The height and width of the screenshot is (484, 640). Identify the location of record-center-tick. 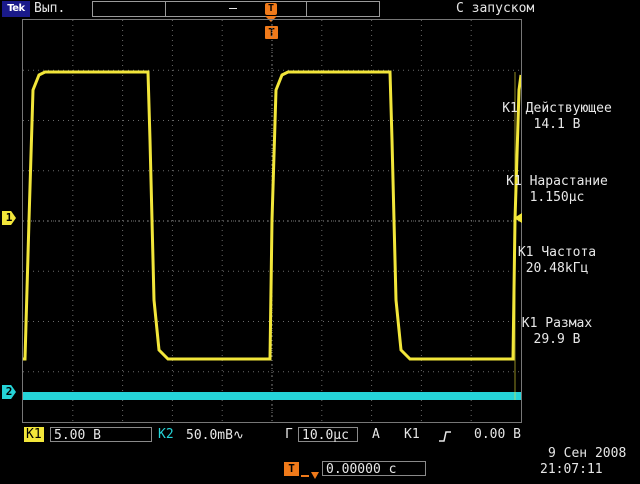
(233, 8).